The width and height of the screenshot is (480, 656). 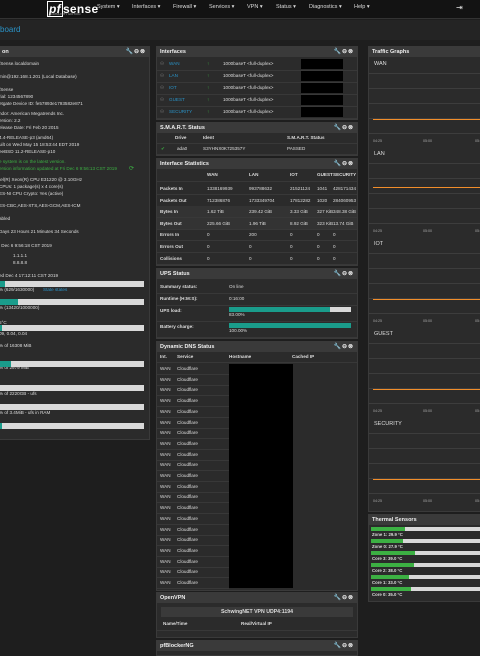 I want to click on states-link: State states, so click(x=55, y=289).